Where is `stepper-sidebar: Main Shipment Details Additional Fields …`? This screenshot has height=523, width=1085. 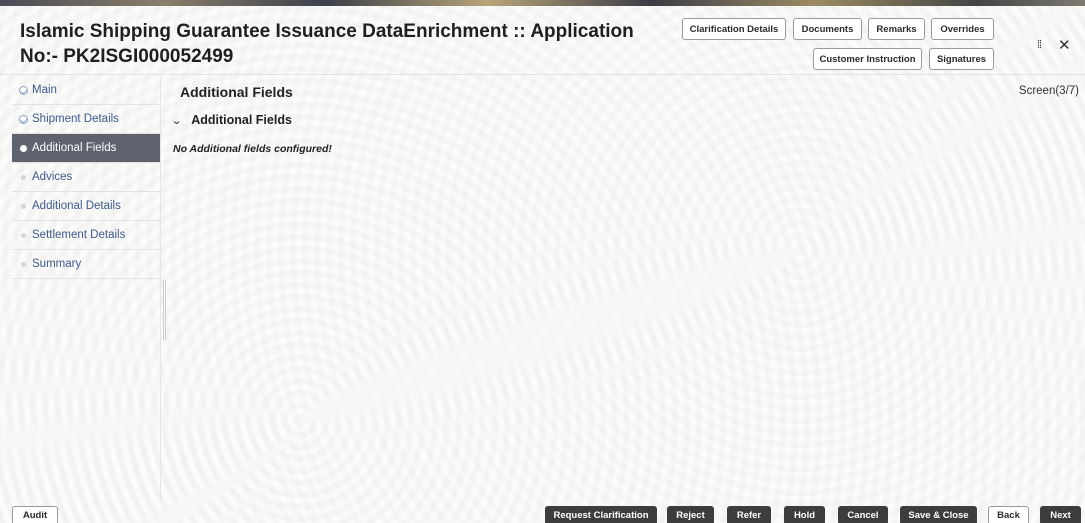 stepper-sidebar: Main Shipment Details Additional Fields … is located at coordinates (86, 177).